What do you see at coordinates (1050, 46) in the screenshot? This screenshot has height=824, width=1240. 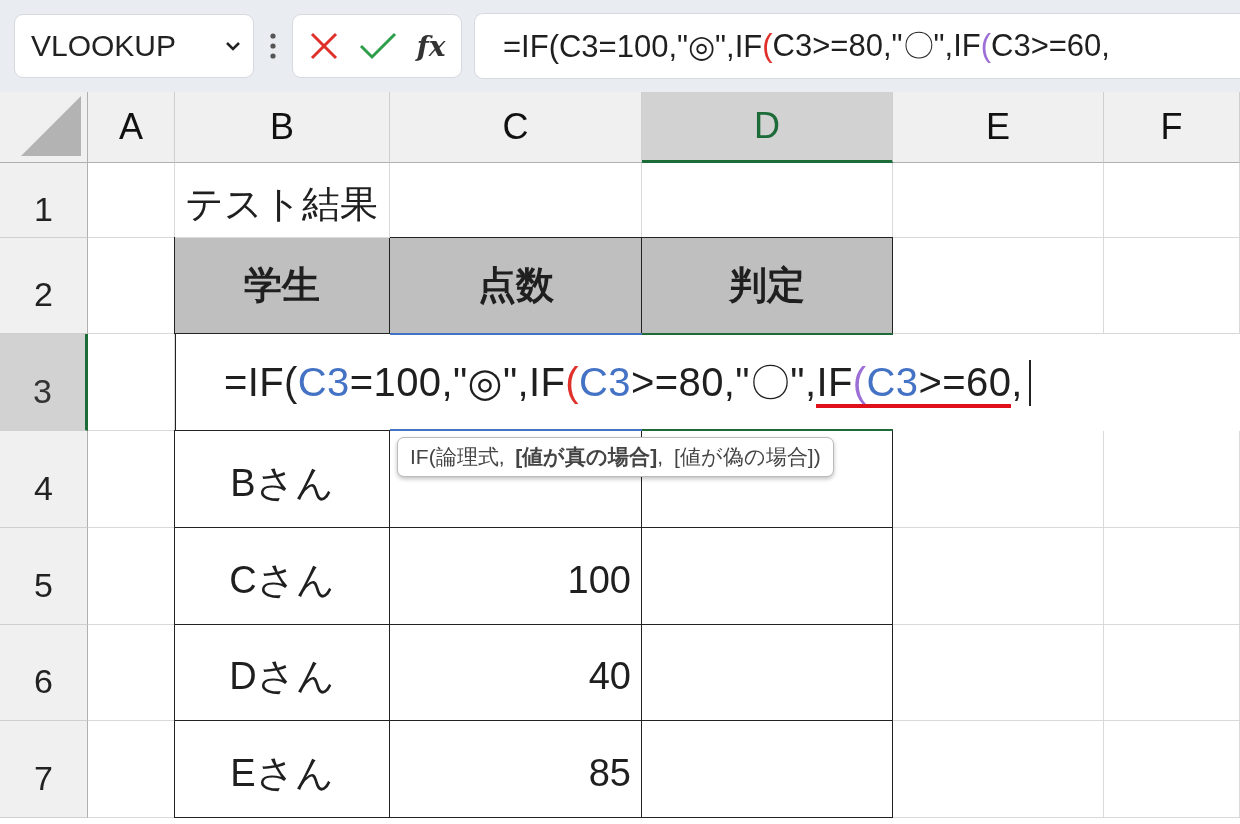 I see `formula-text: C3>=60,` at bounding box center [1050, 46].